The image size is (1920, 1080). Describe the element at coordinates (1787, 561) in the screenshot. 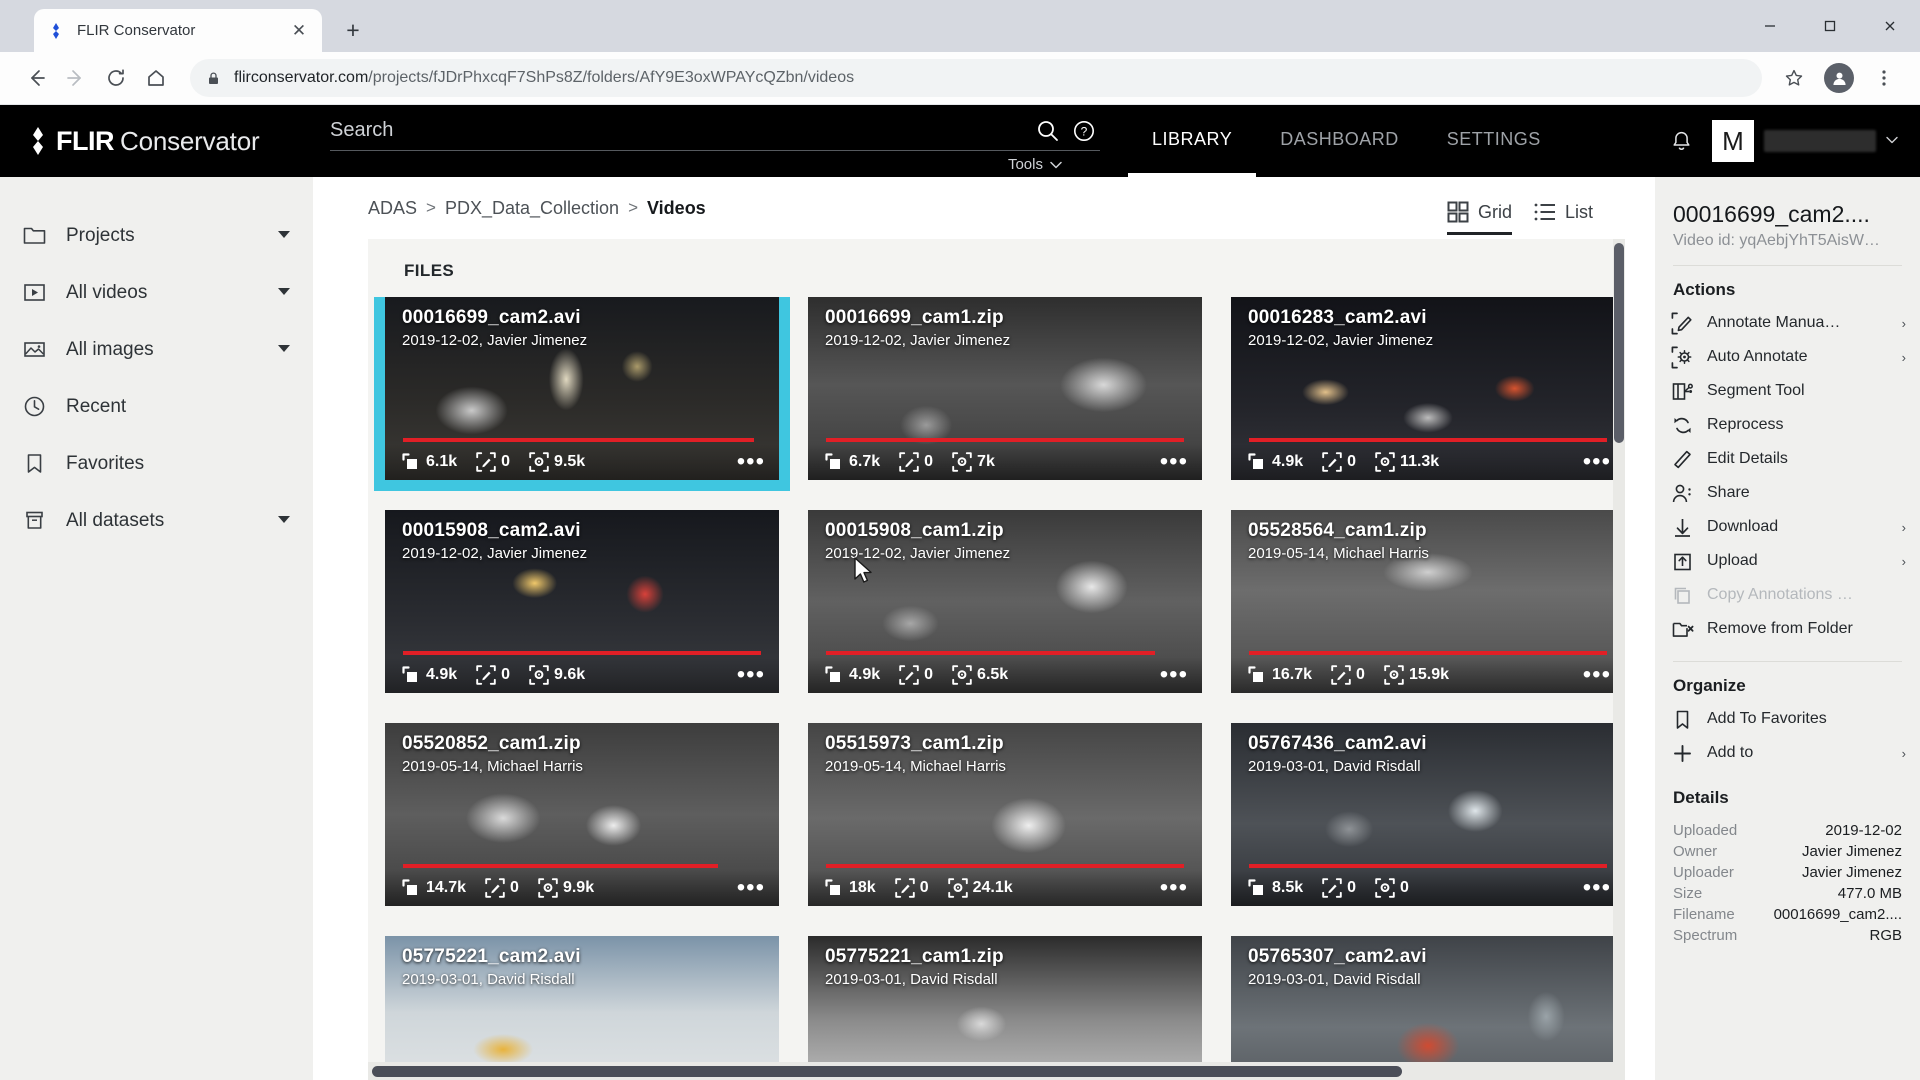

I see `action-upload: Upload ›` at that location.